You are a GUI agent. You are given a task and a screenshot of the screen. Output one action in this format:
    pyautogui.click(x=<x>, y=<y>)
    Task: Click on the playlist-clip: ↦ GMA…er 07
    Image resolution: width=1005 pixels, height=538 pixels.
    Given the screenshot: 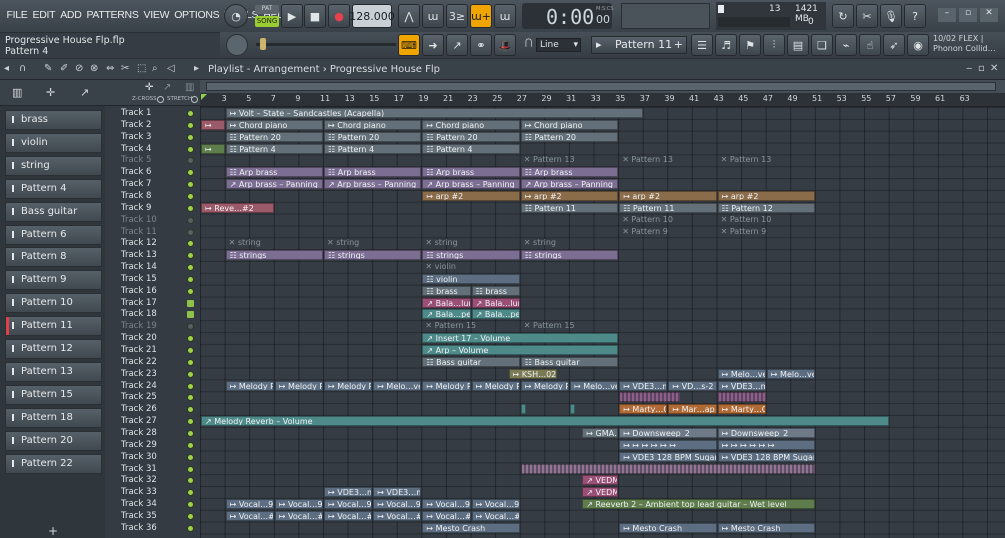 What is the action you would take?
    pyautogui.click(x=600, y=432)
    